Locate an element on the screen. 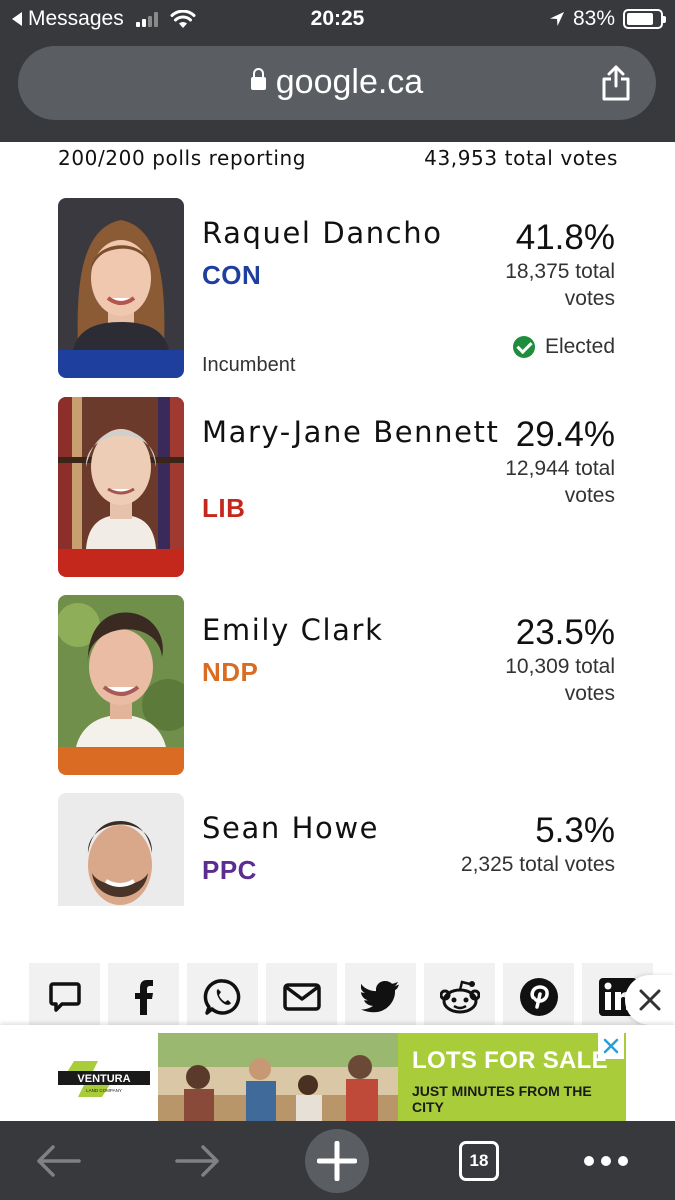 Image resolution: width=675 pixels, height=1200 pixels. total-votes: 43,953 total votes is located at coordinates (521, 158).